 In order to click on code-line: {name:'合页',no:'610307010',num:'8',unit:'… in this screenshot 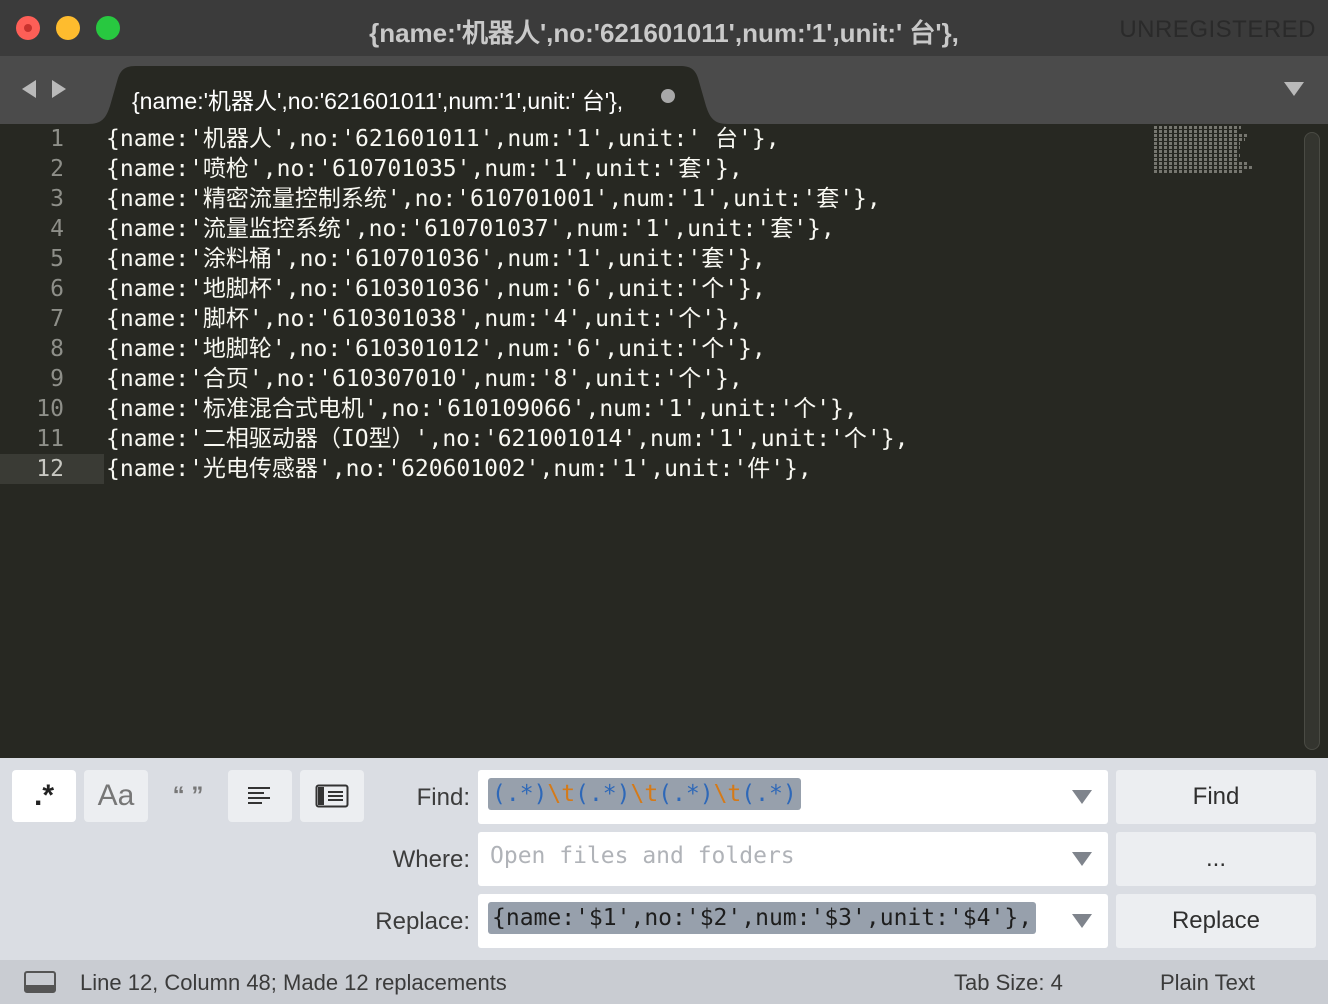, I will do `click(424, 379)`.